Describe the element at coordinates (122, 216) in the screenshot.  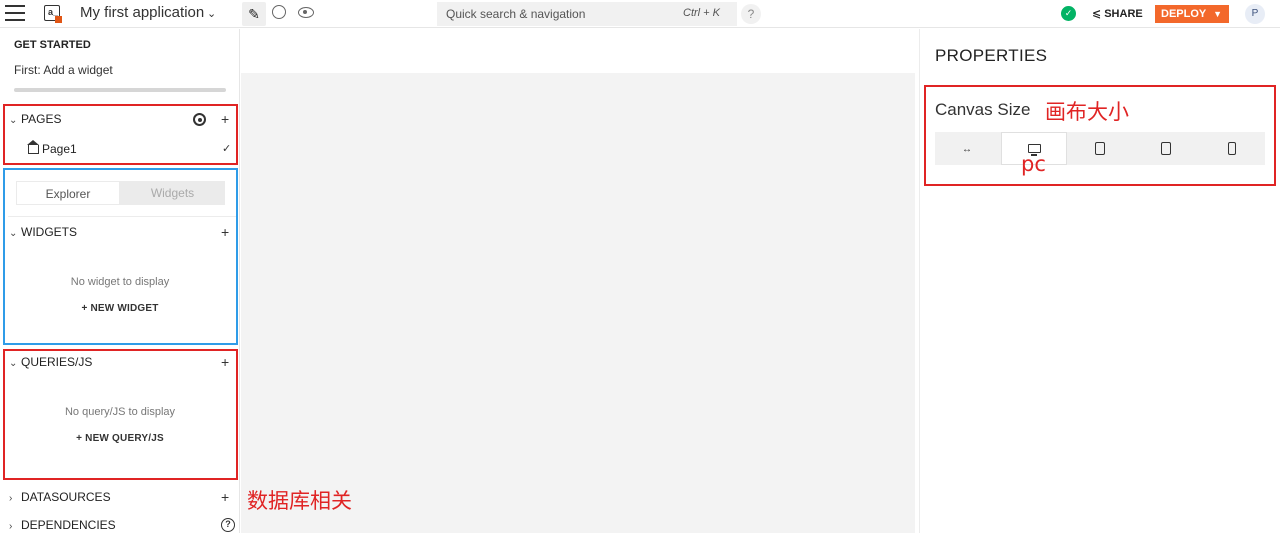
I see `divider` at that location.